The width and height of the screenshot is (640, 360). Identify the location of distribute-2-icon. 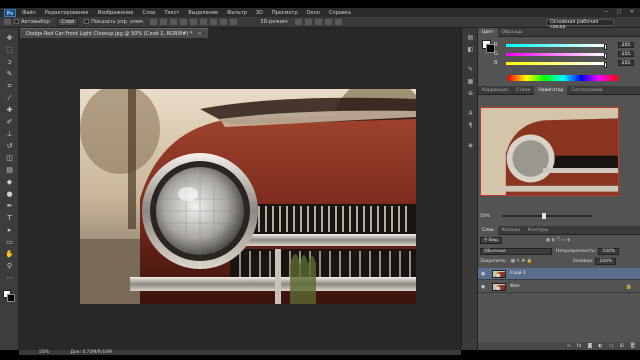
(224, 22).